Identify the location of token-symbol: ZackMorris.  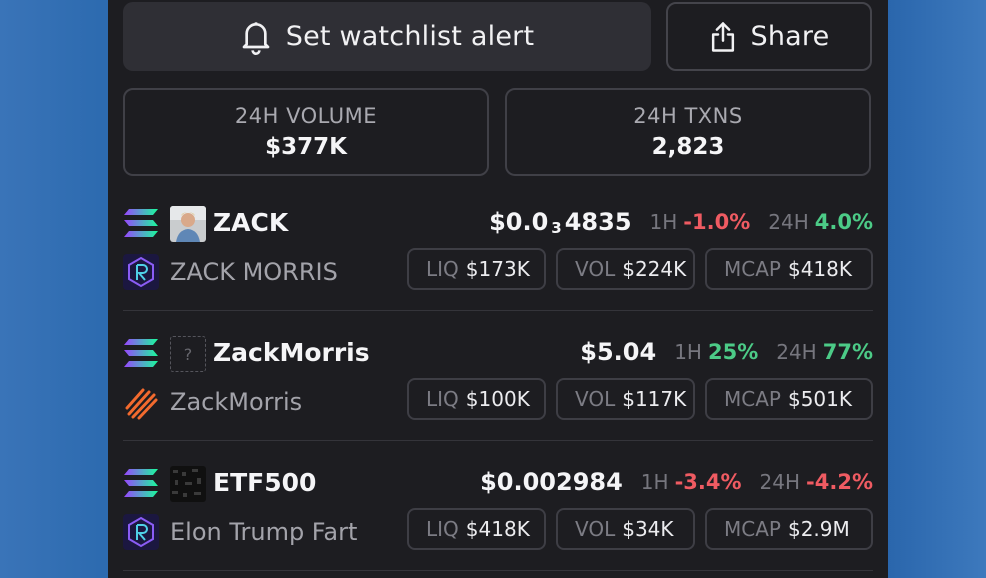
(291, 352).